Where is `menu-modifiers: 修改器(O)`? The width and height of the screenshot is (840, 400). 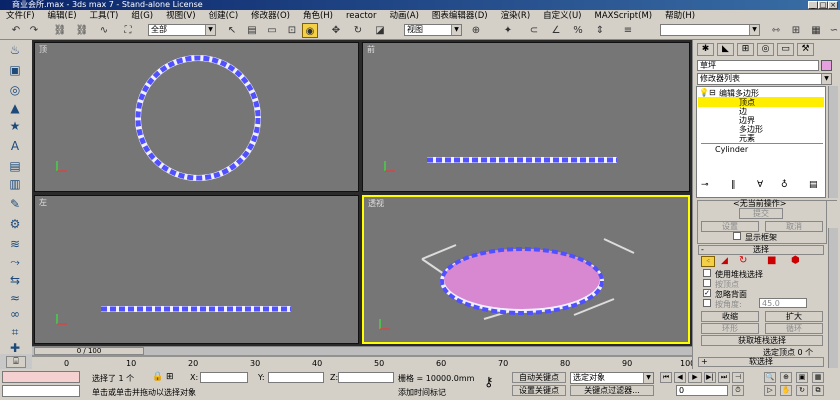 menu-modifiers: 修改器(O) is located at coordinates (267, 16).